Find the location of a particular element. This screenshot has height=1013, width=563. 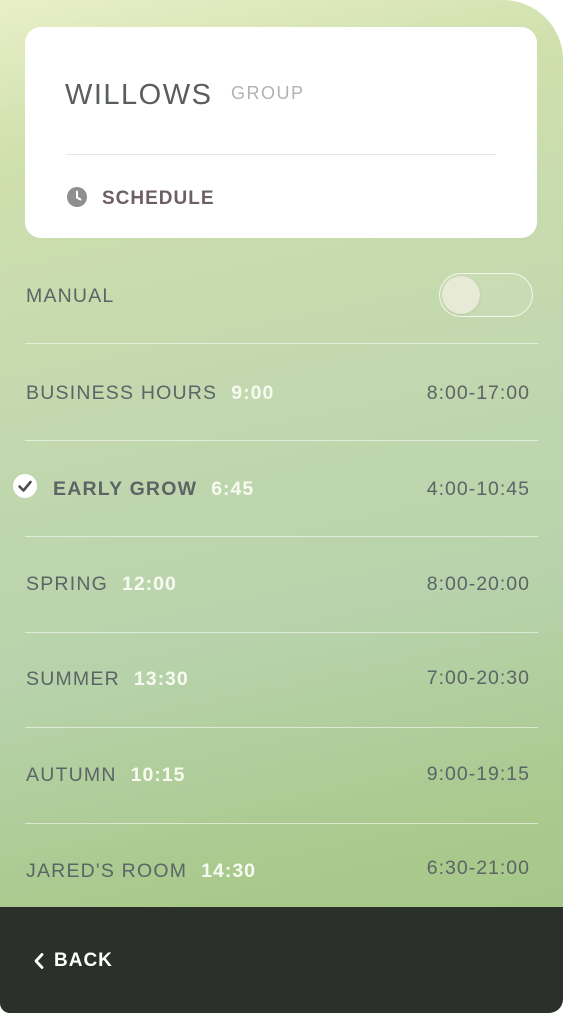

check-icon is located at coordinates (25, 486).